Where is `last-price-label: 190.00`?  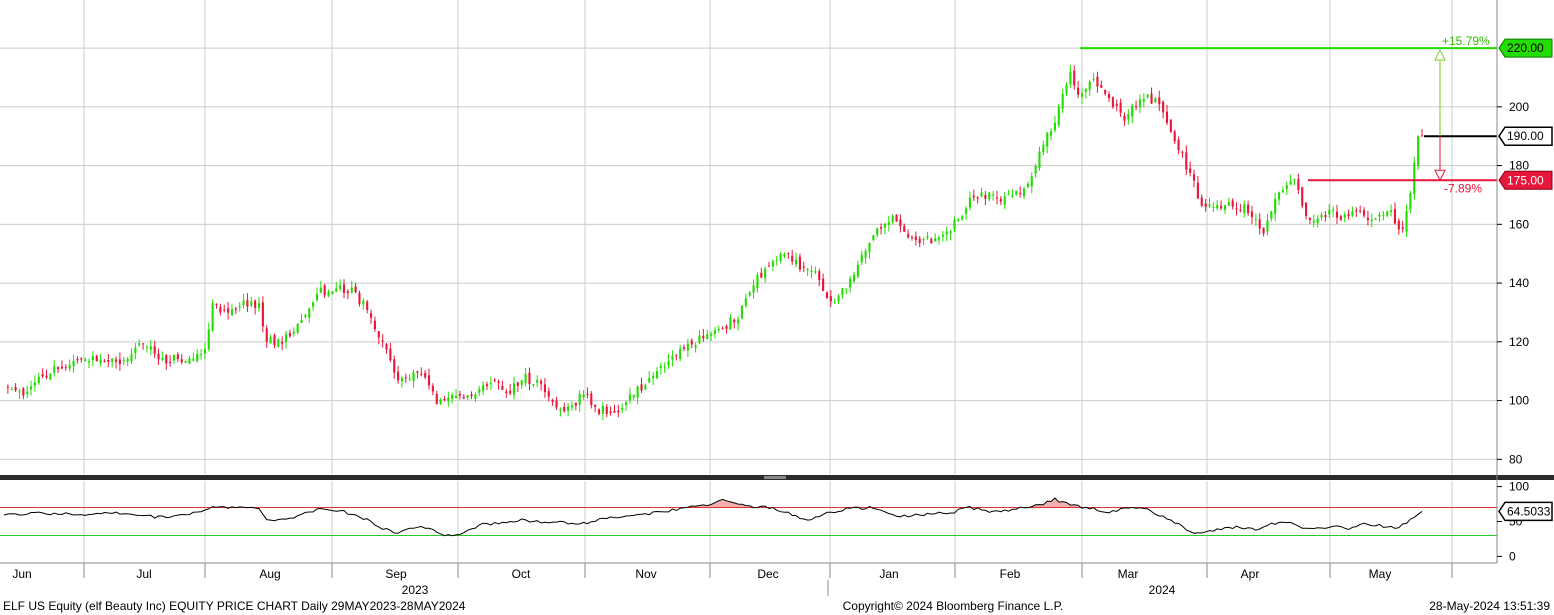
last-price-label: 190.00 is located at coordinates (1525, 136).